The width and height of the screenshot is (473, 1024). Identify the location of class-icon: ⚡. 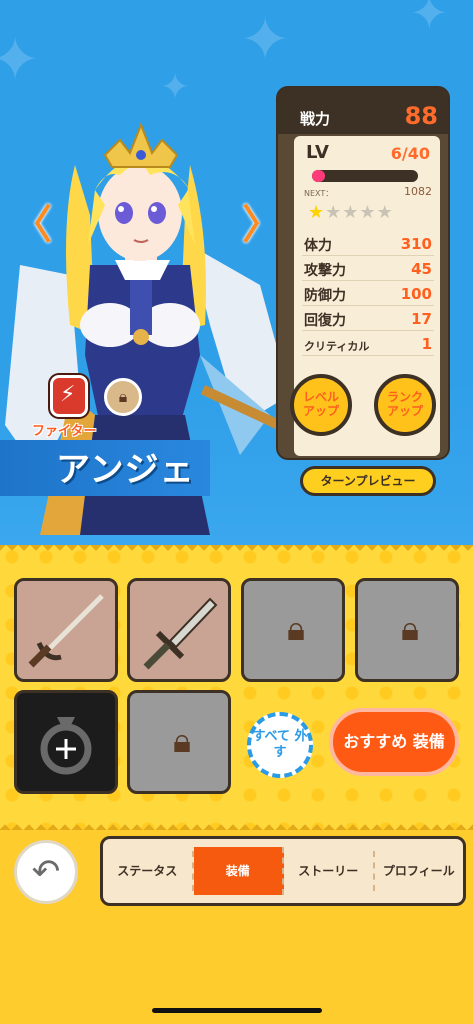
(69, 396).